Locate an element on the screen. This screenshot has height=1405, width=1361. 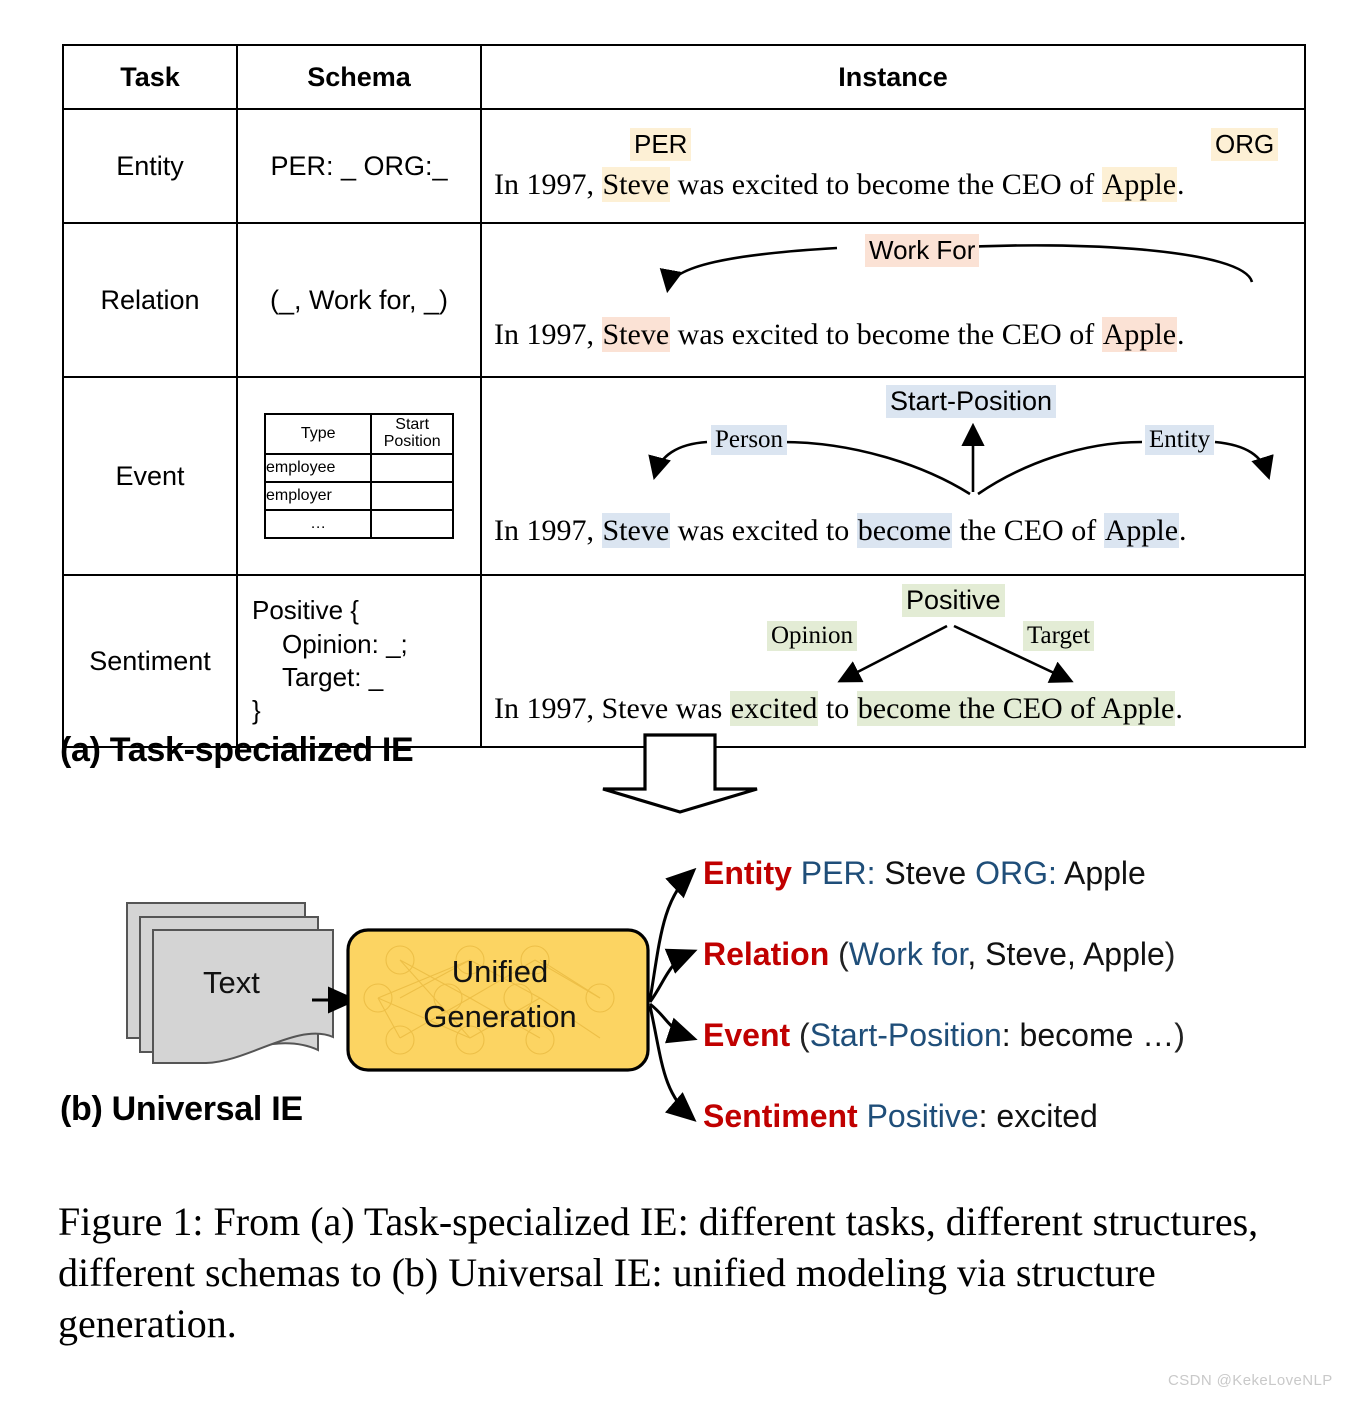
model-label-line1: Unified is located at coordinates (500, 971).